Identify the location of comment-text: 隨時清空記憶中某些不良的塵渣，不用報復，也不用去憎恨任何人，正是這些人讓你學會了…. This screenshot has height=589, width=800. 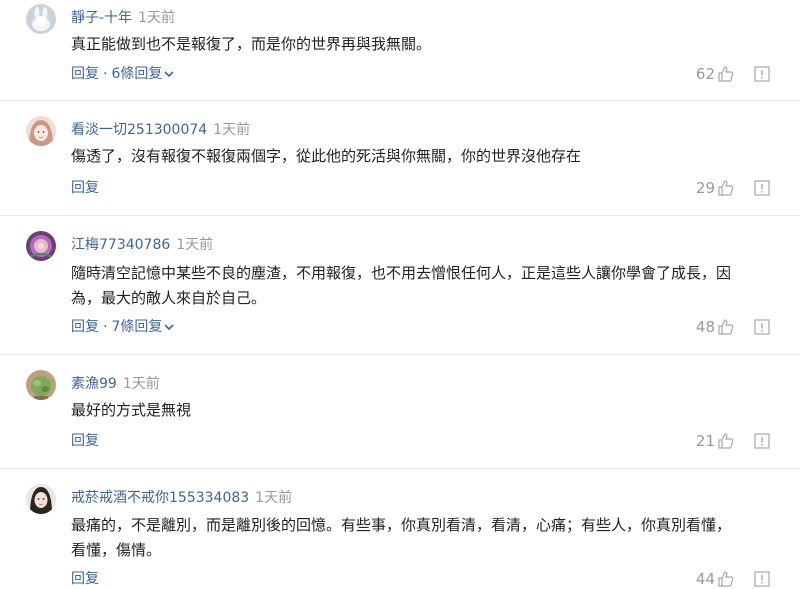
(421, 286).